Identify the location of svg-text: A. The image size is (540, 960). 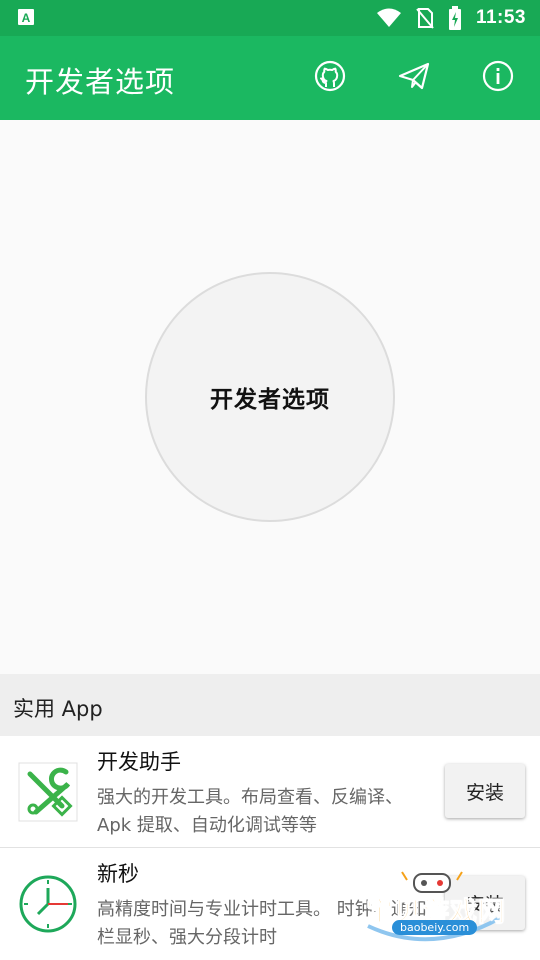
(26, 18).